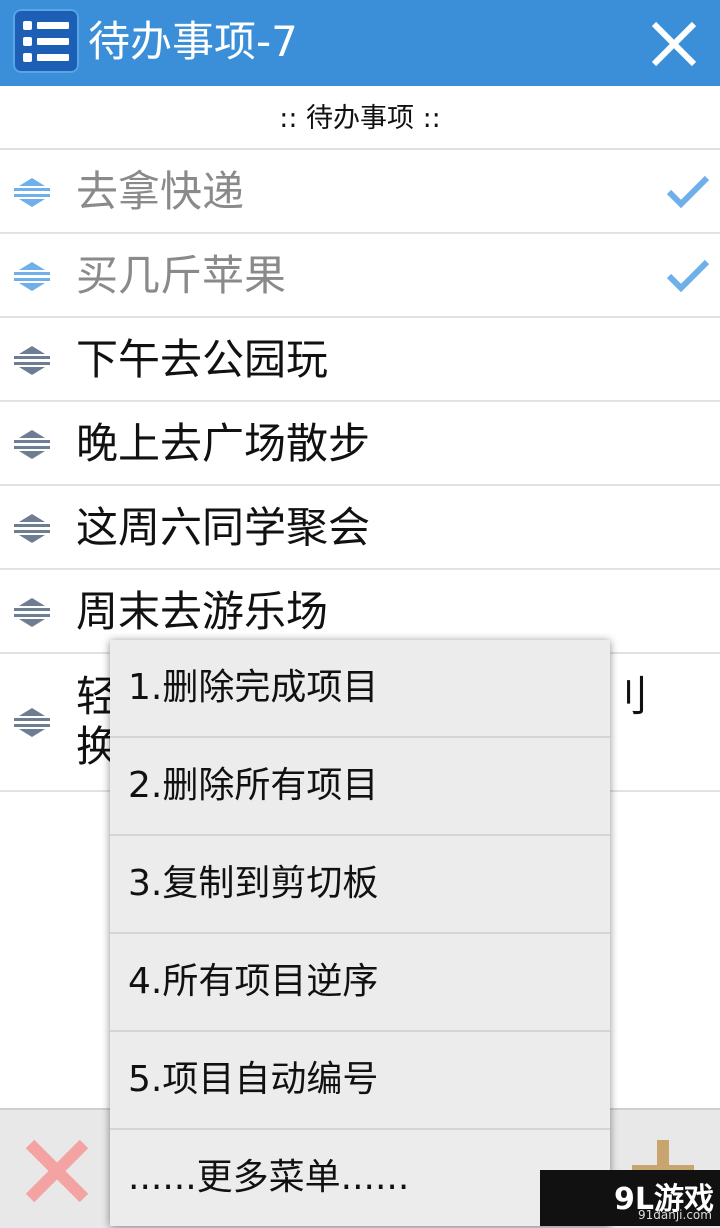 The width and height of the screenshot is (720, 1228). What do you see at coordinates (360, 276) in the screenshot?
I see `todo-row: 买几斤苹果` at bounding box center [360, 276].